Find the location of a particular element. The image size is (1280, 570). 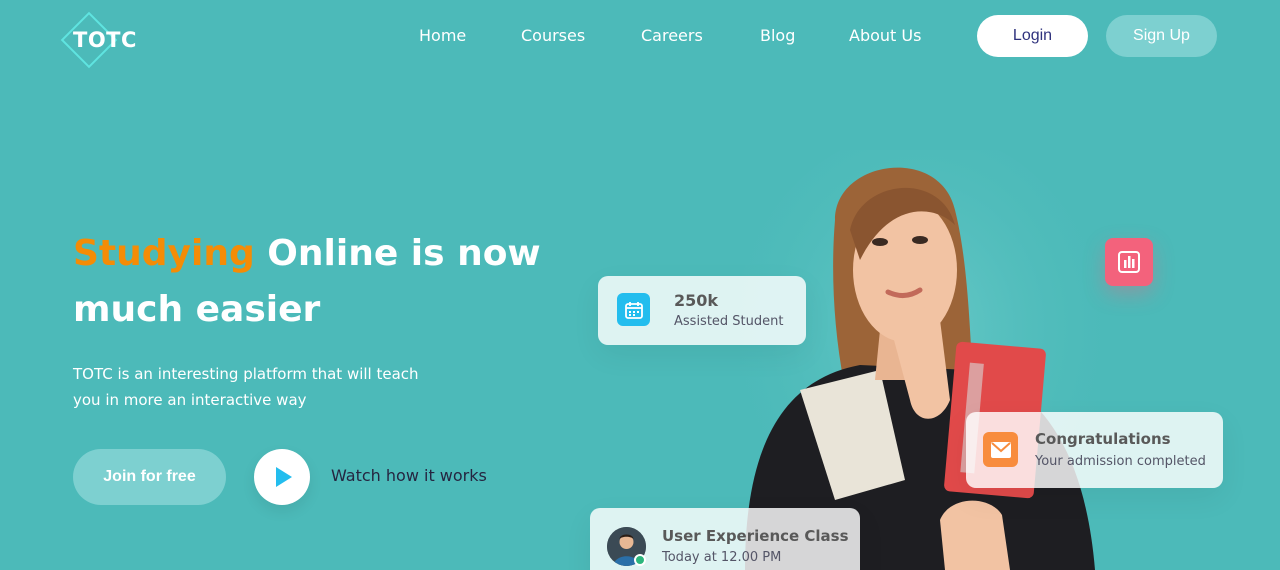

congrats-title: Congratulations is located at coordinates (1103, 439).